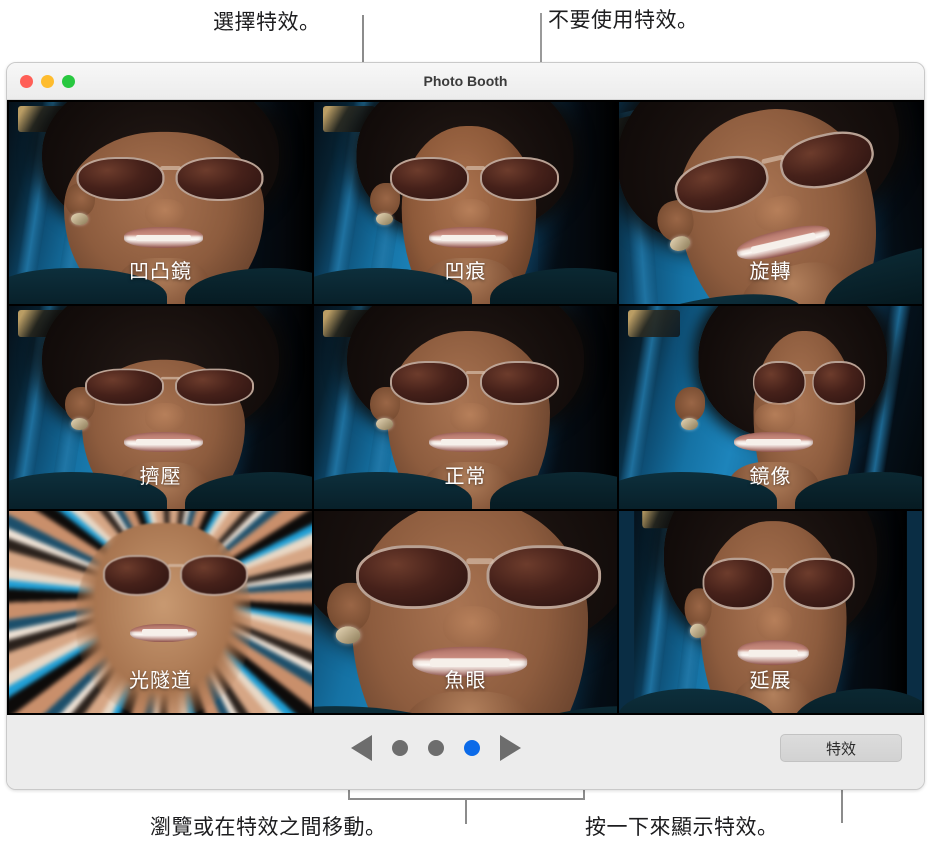  Describe the element at coordinates (682, 827) in the screenshot. I see `callout-show-effects: 按一下來顯示特效。` at that location.